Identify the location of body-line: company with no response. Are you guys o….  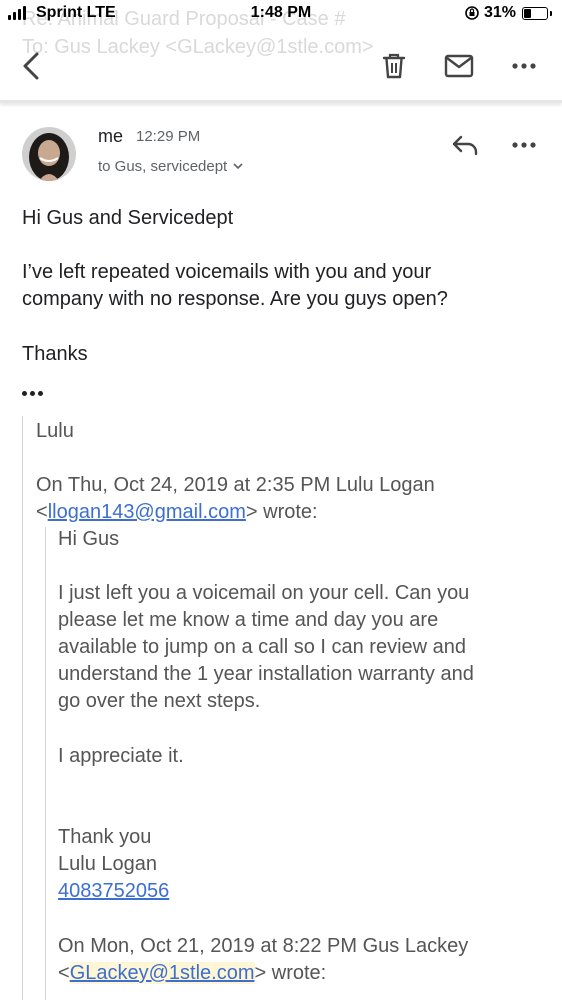
(235, 299).